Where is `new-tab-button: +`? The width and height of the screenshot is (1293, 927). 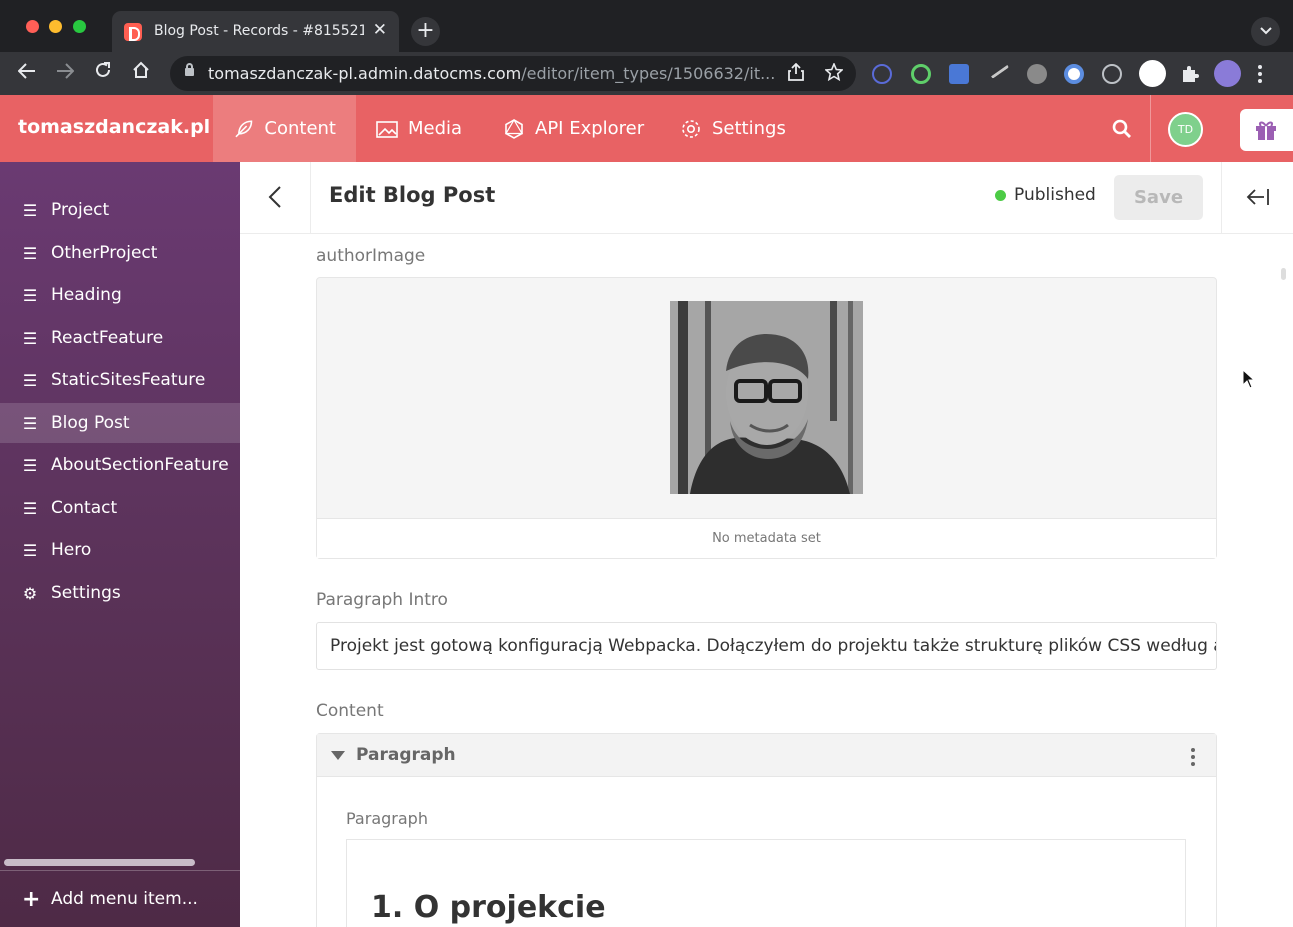
new-tab-button: + is located at coordinates (425, 31).